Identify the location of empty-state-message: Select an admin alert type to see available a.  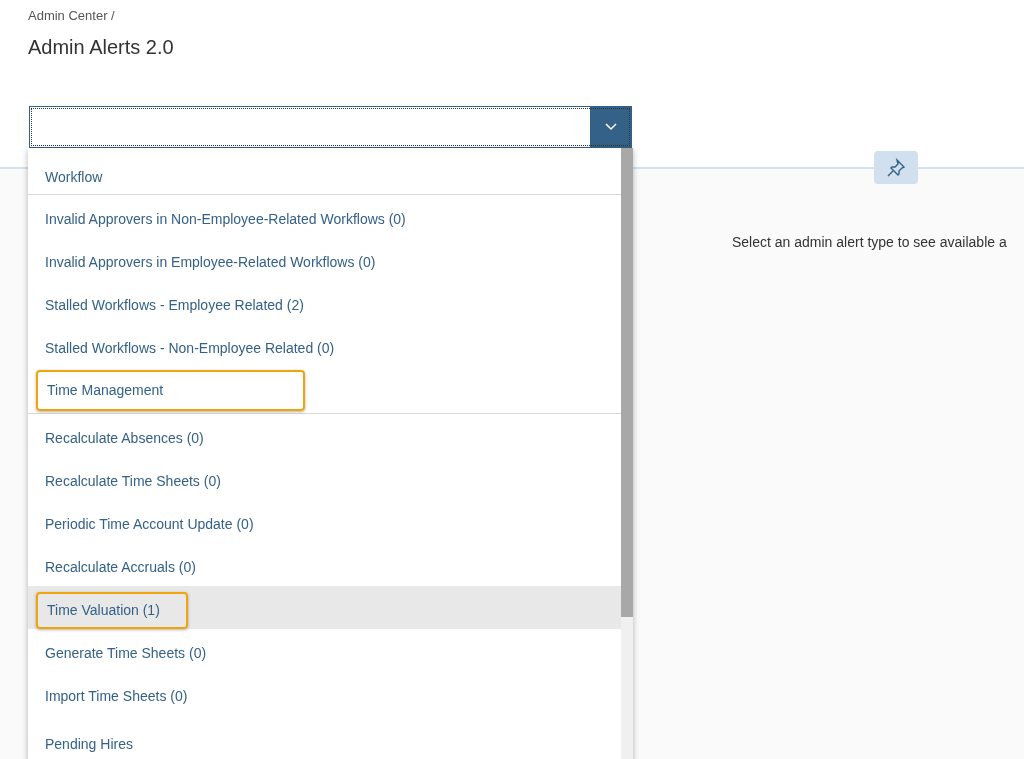
(869, 242).